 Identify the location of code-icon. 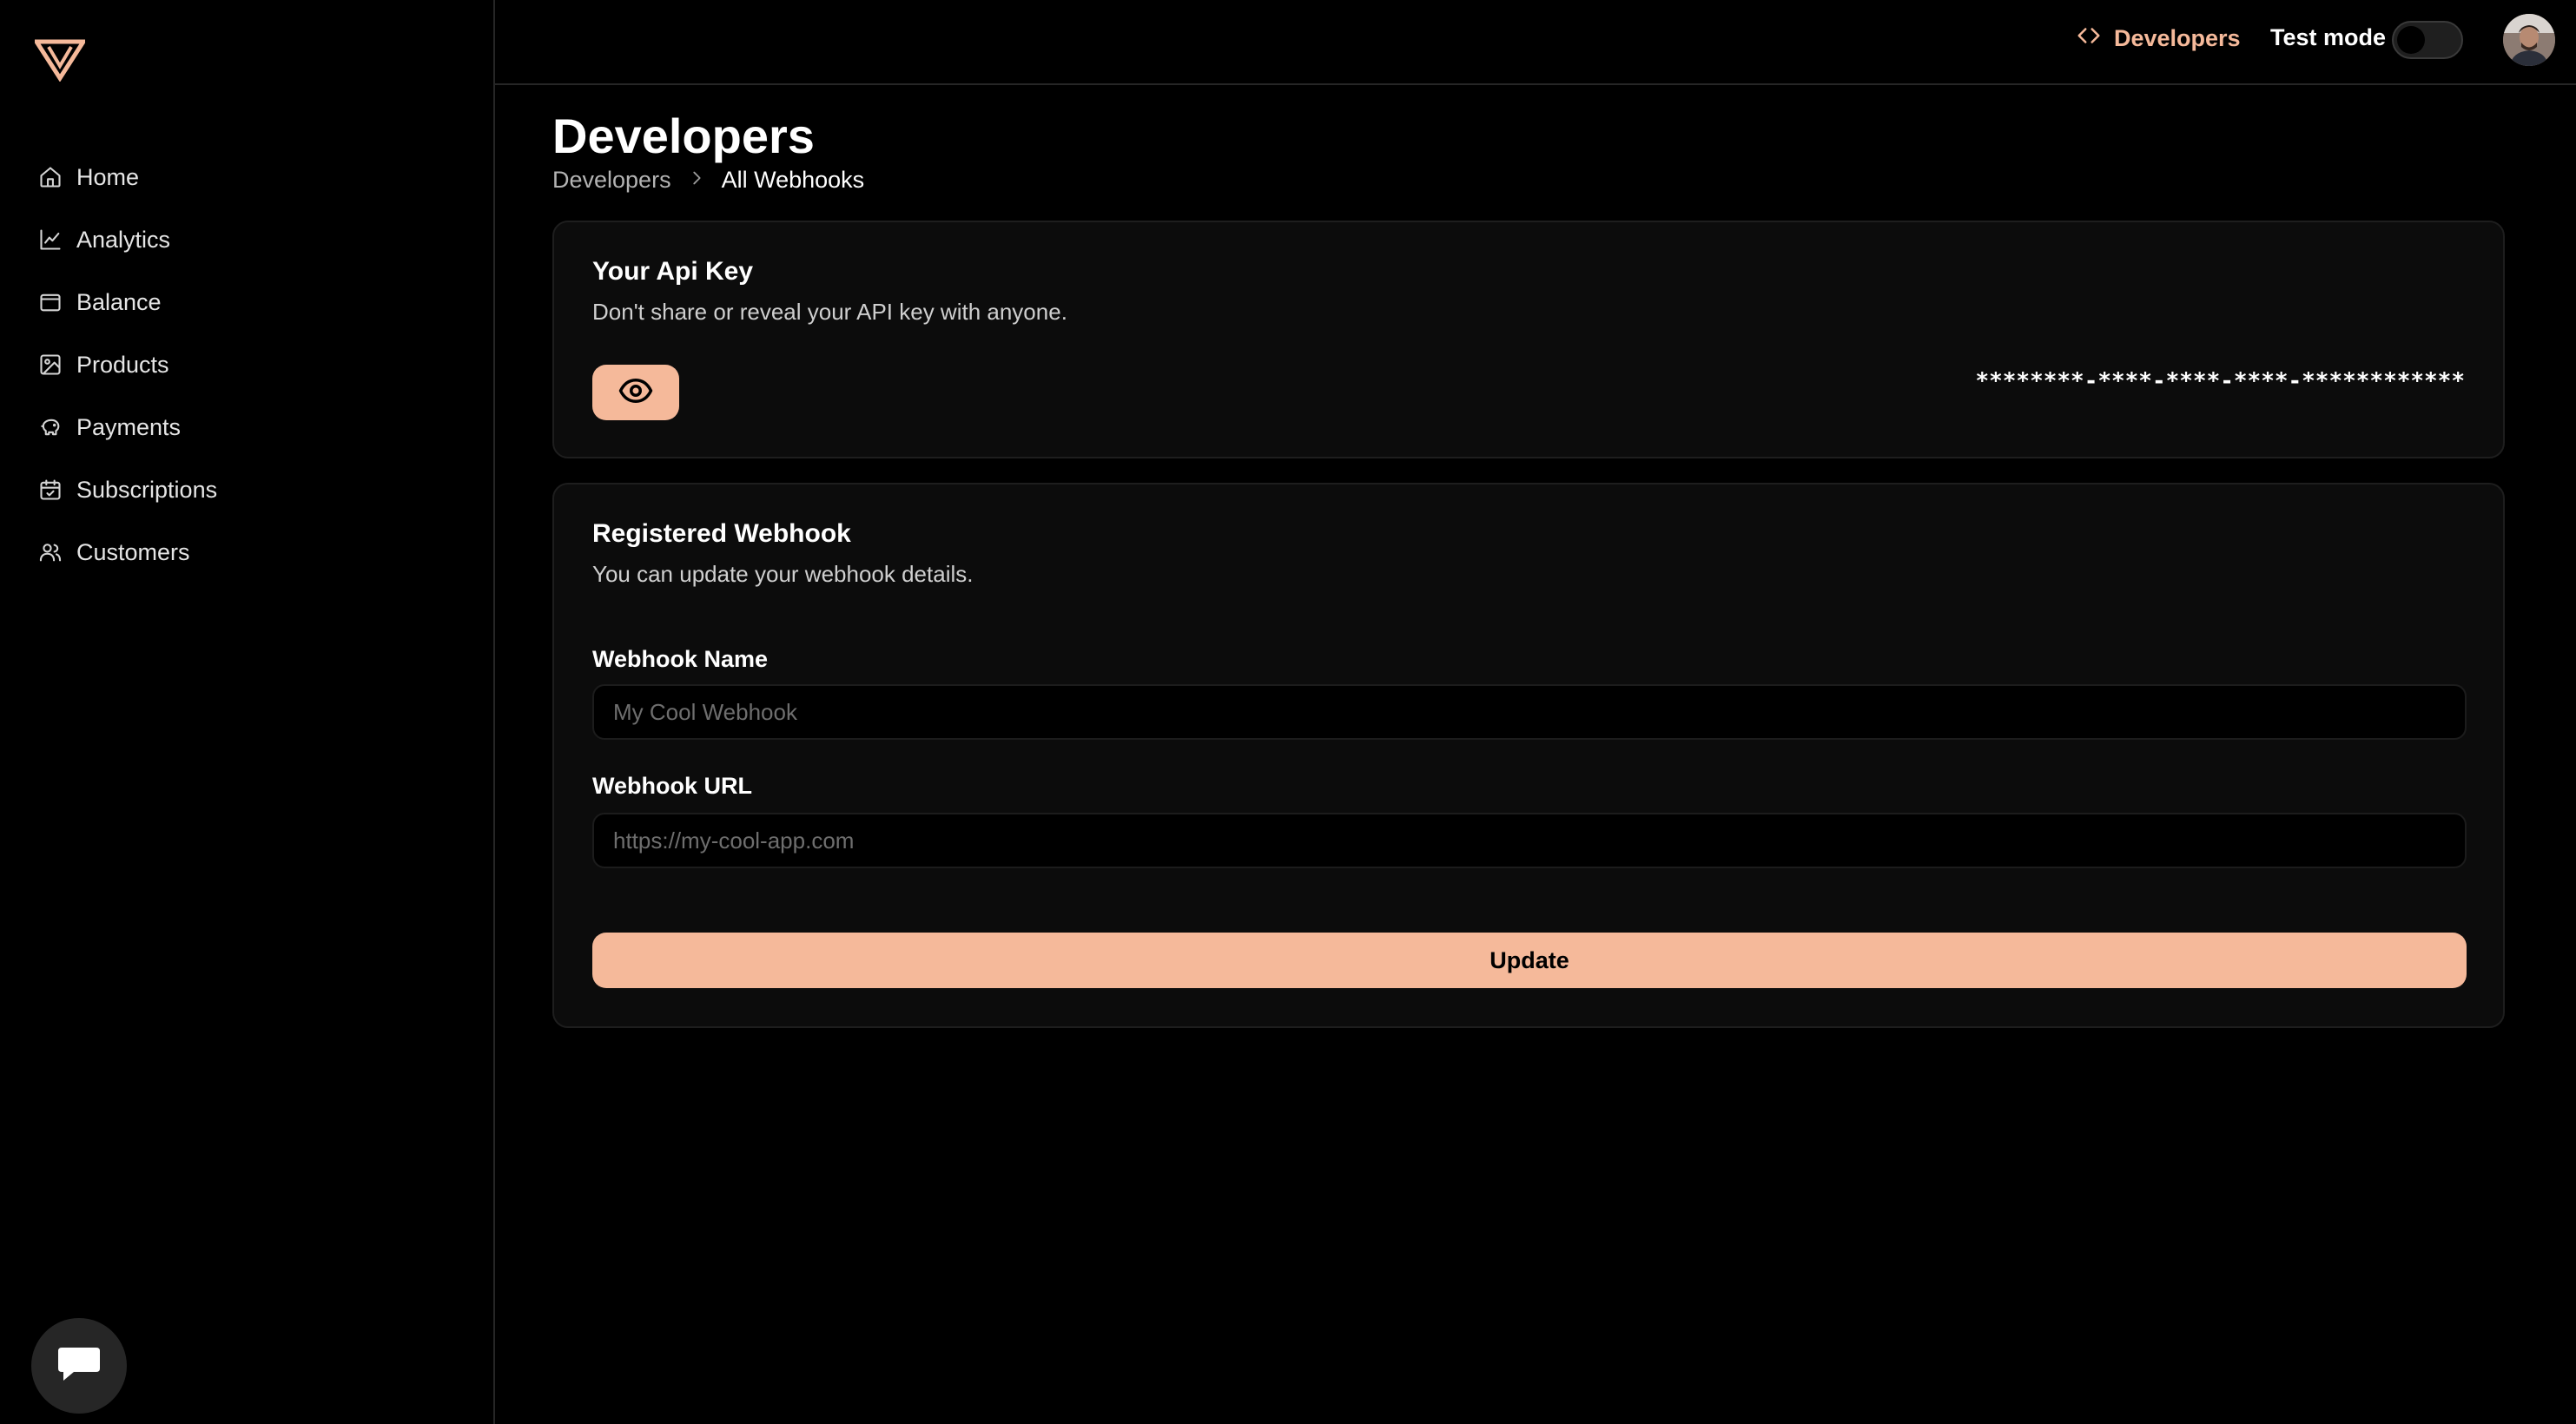
(2089, 39).